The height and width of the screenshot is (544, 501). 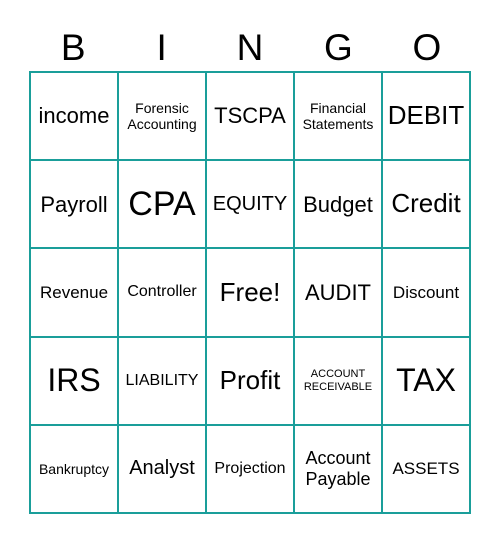 I want to click on bingo-cell: ASSETS, so click(x=426, y=468).